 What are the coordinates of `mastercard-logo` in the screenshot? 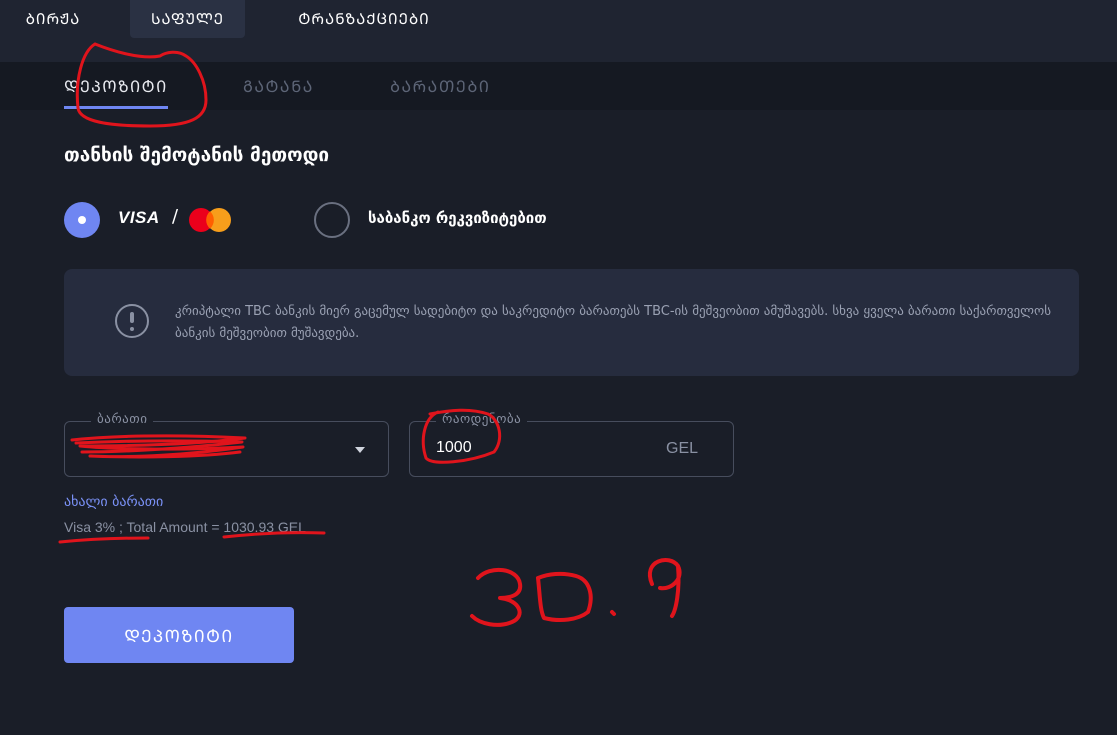 It's located at (210, 220).